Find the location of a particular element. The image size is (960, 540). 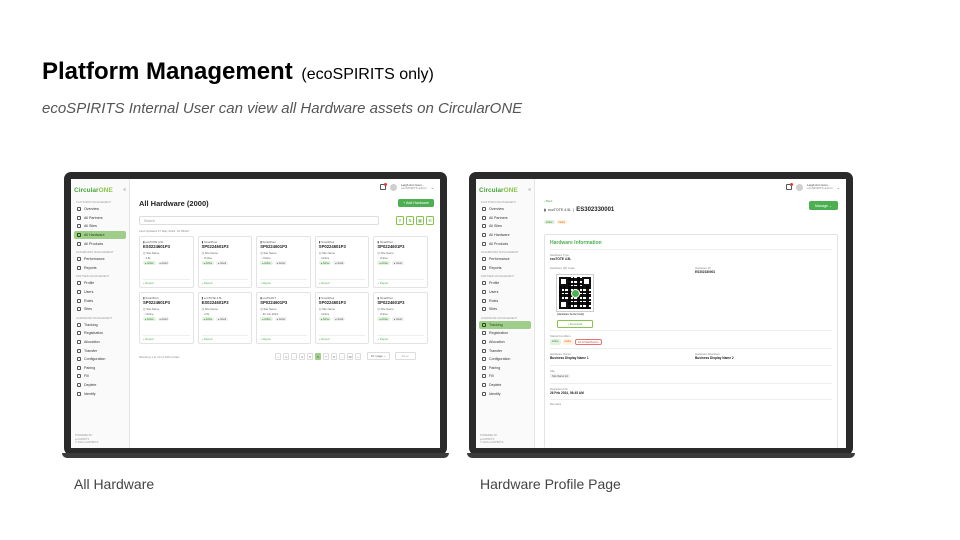

status-badge: ● Active is located at coordinates (383, 263).